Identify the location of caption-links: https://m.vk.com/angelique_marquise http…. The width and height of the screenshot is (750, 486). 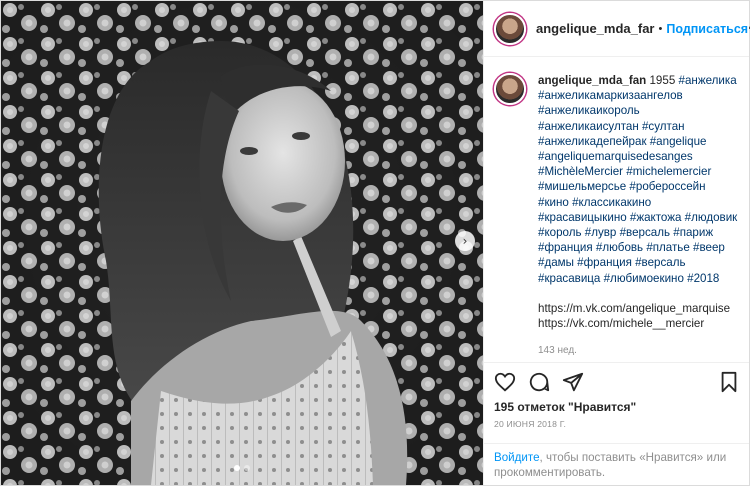
(638, 316).